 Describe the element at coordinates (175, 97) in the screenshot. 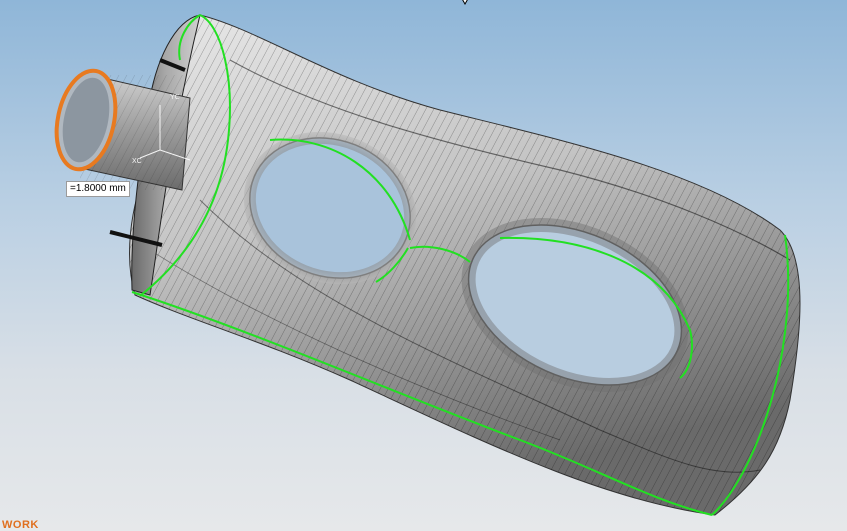

I see `triad-label-yc: YC` at that location.